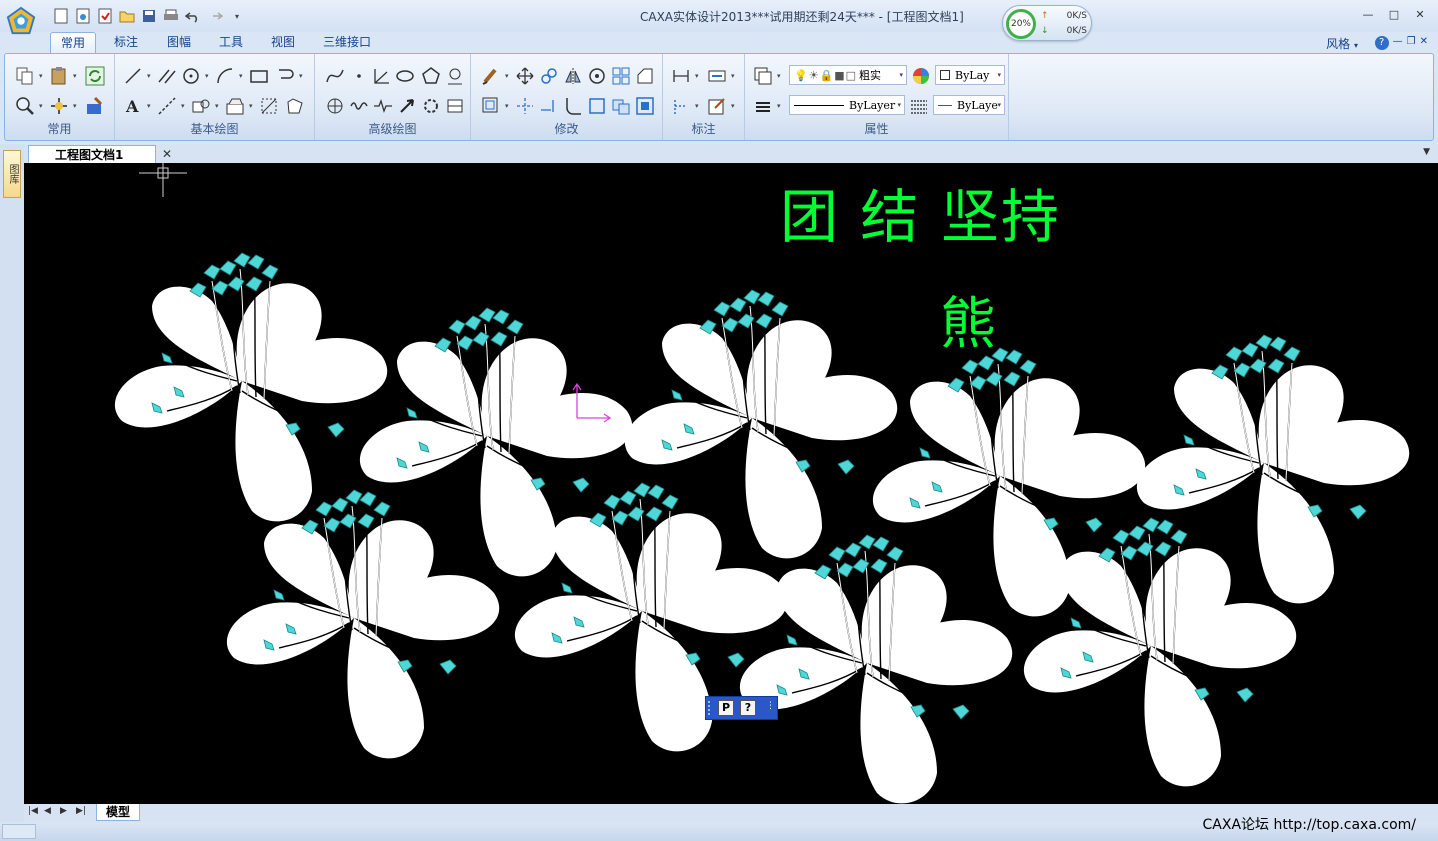 The height and width of the screenshot is (841, 1438). What do you see at coordinates (1424, 43) in the screenshot?
I see `doc-close-icon: ✕` at bounding box center [1424, 43].